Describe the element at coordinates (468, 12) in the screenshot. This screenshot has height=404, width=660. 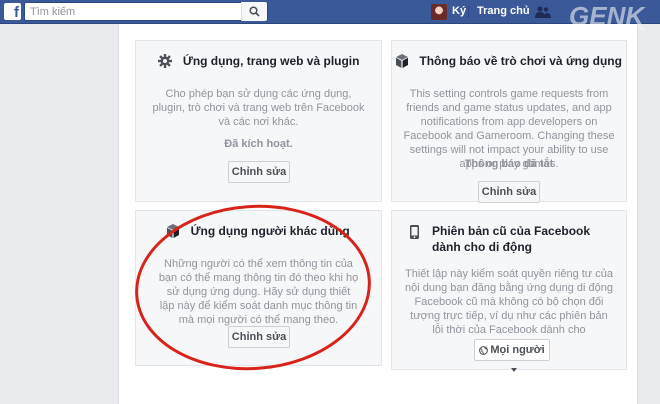
I see `nav-divider` at that location.